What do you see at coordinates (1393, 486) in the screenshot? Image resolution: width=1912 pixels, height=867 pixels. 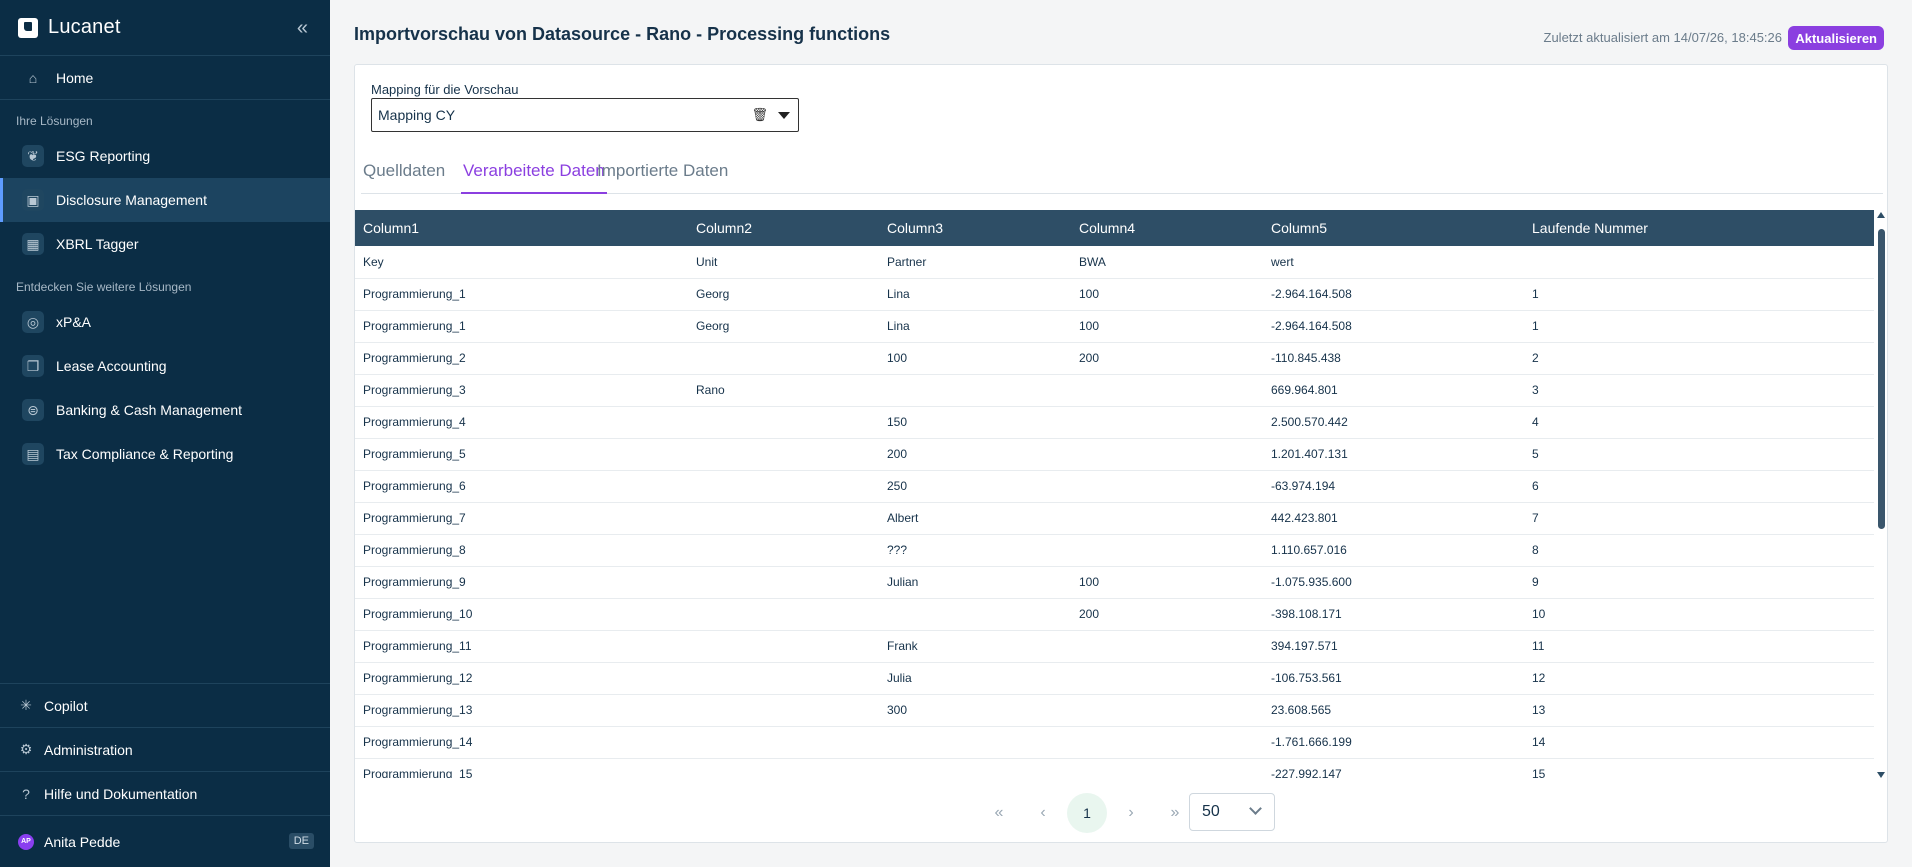 I see `table-cell: -63.974.194` at bounding box center [1393, 486].